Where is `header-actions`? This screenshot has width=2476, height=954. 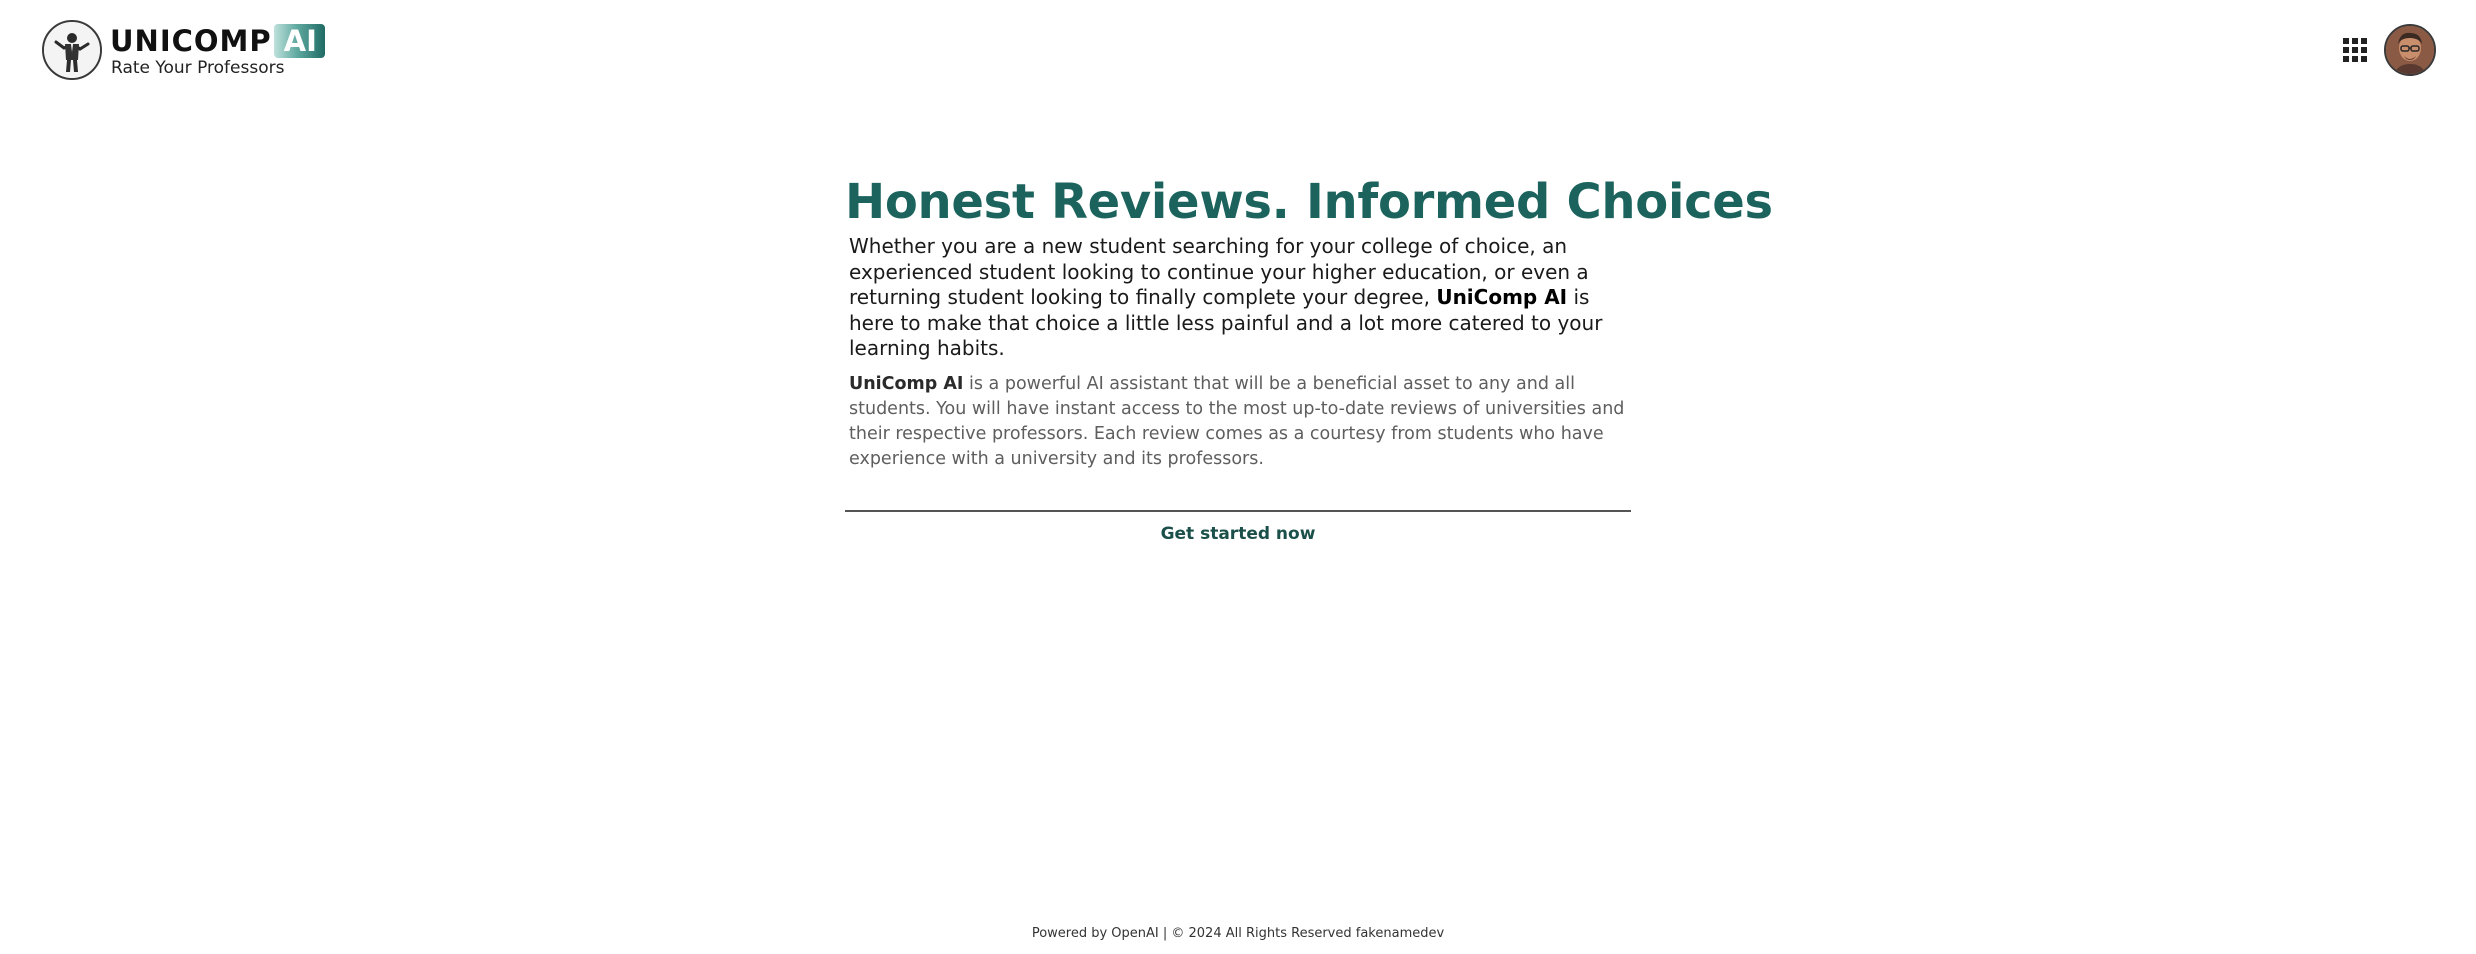 header-actions is located at coordinates (2388, 50).